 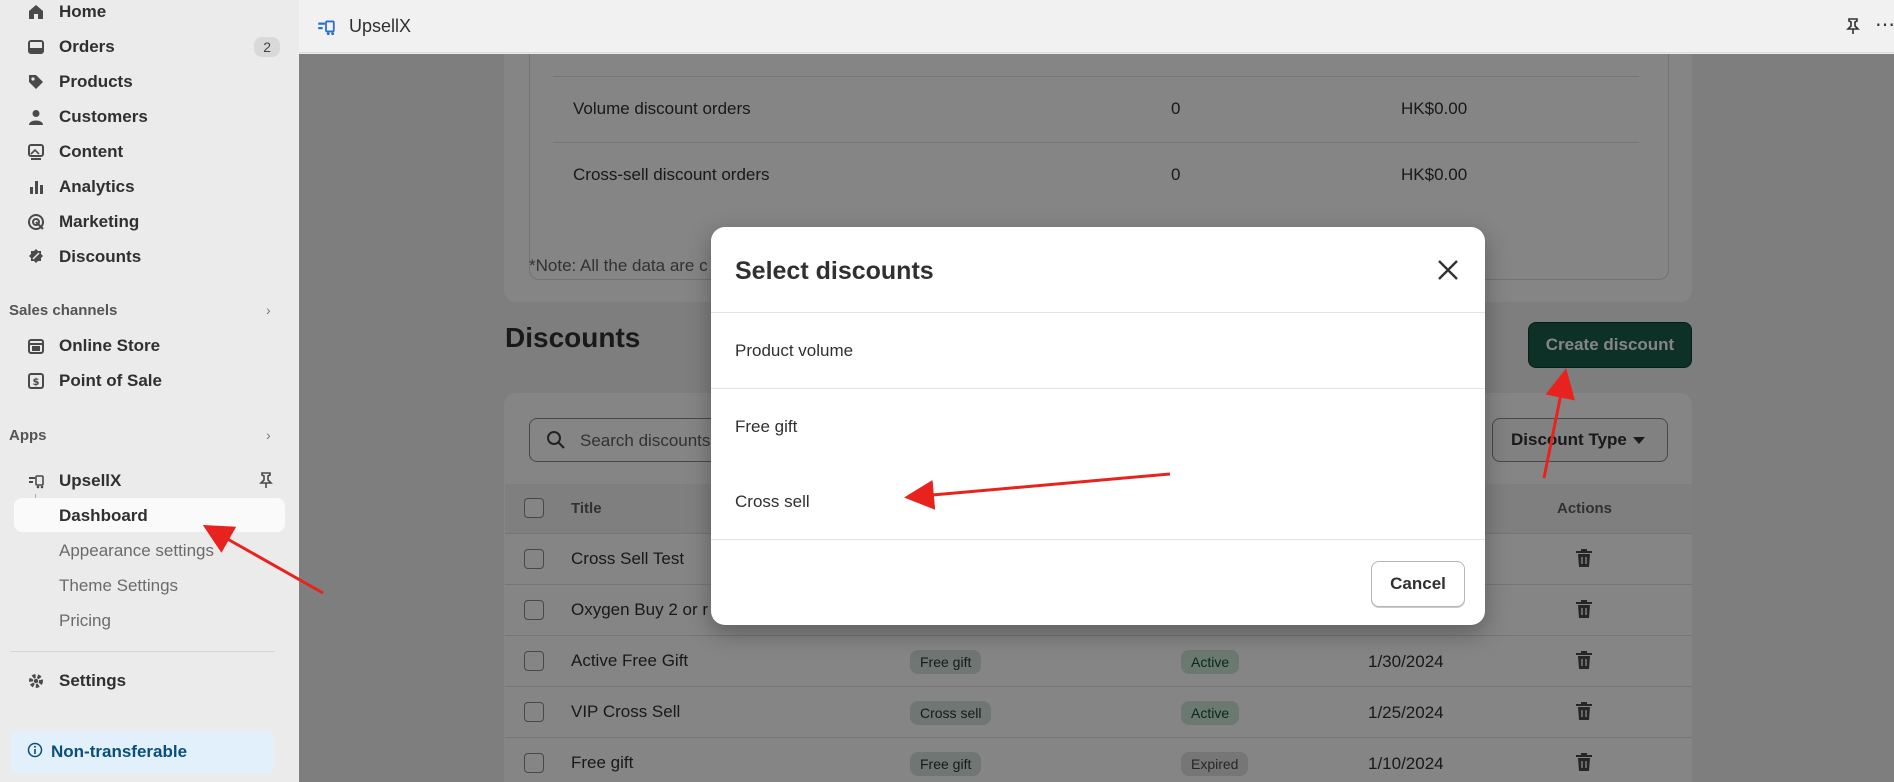 I want to click on nav-label: Products, so click(x=96, y=81).